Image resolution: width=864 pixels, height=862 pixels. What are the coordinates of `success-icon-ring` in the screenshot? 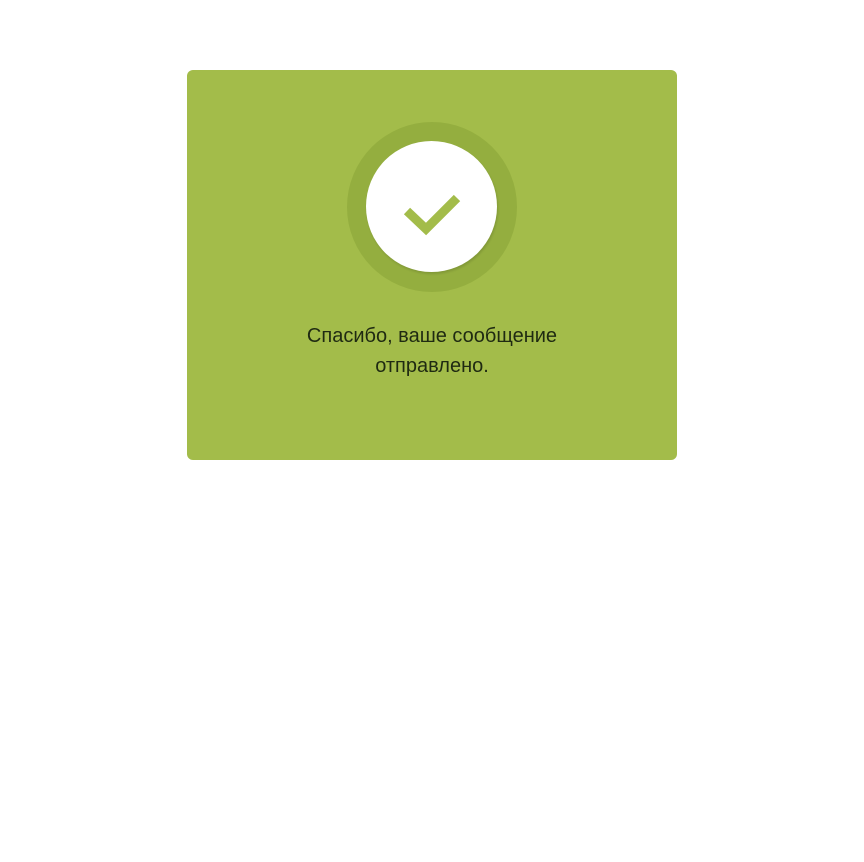 It's located at (432, 207).